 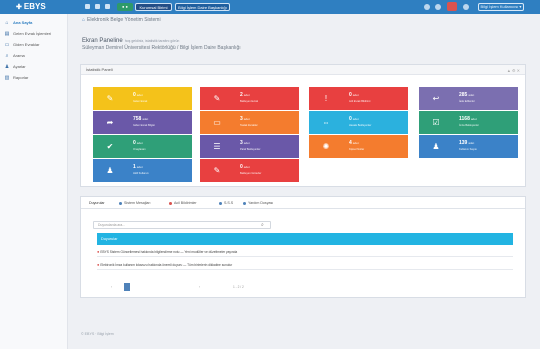 What do you see at coordinates (354, 143) in the screenshot?
I see `stat-value: 4adet` at bounding box center [354, 143].